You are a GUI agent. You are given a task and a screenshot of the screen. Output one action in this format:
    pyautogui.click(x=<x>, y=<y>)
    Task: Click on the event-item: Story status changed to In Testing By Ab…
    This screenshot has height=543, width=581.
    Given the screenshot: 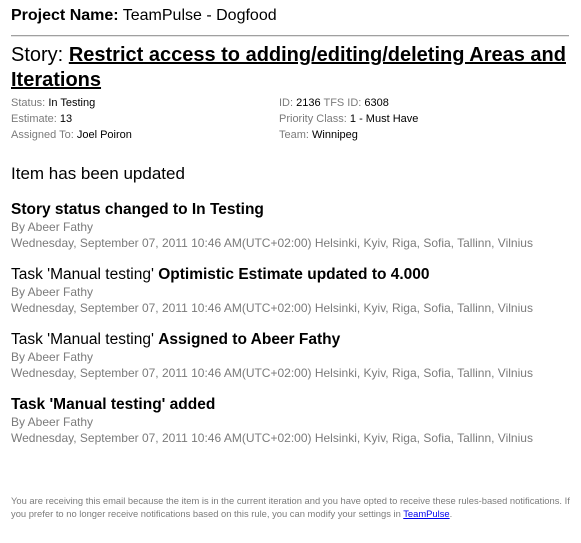 What is the action you would take?
    pyautogui.click(x=272, y=225)
    